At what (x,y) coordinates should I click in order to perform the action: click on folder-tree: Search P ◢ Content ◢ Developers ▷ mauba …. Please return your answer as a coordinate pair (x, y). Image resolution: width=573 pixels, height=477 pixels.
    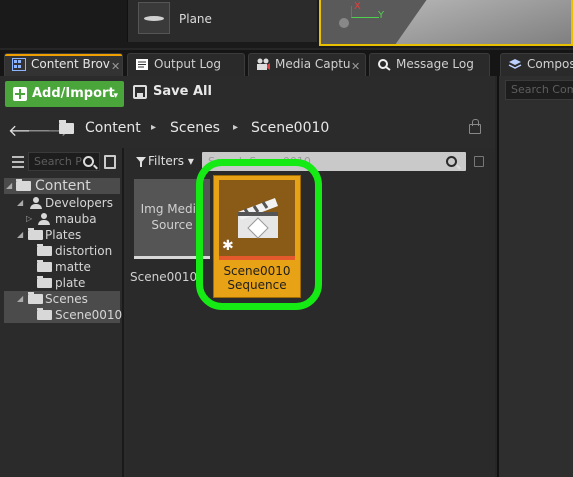
    Looking at the image, I should click on (62, 312).